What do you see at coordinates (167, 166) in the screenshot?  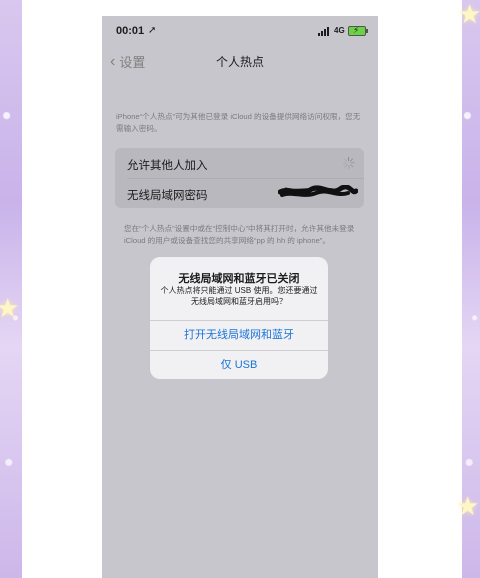 I see `allow-others-label: 允许其他人加入` at bounding box center [167, 166].